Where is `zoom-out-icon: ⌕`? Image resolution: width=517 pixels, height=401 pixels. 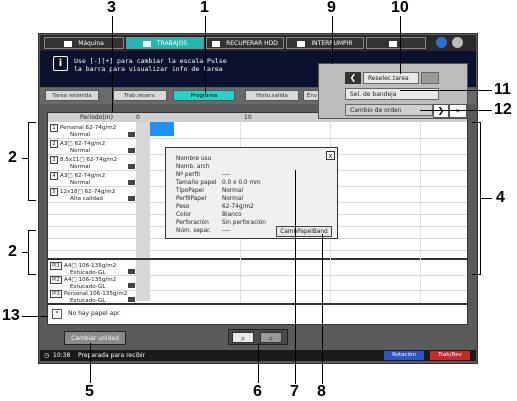 zoom-out-icon: ⌕ is located at coordinates (243, 337).